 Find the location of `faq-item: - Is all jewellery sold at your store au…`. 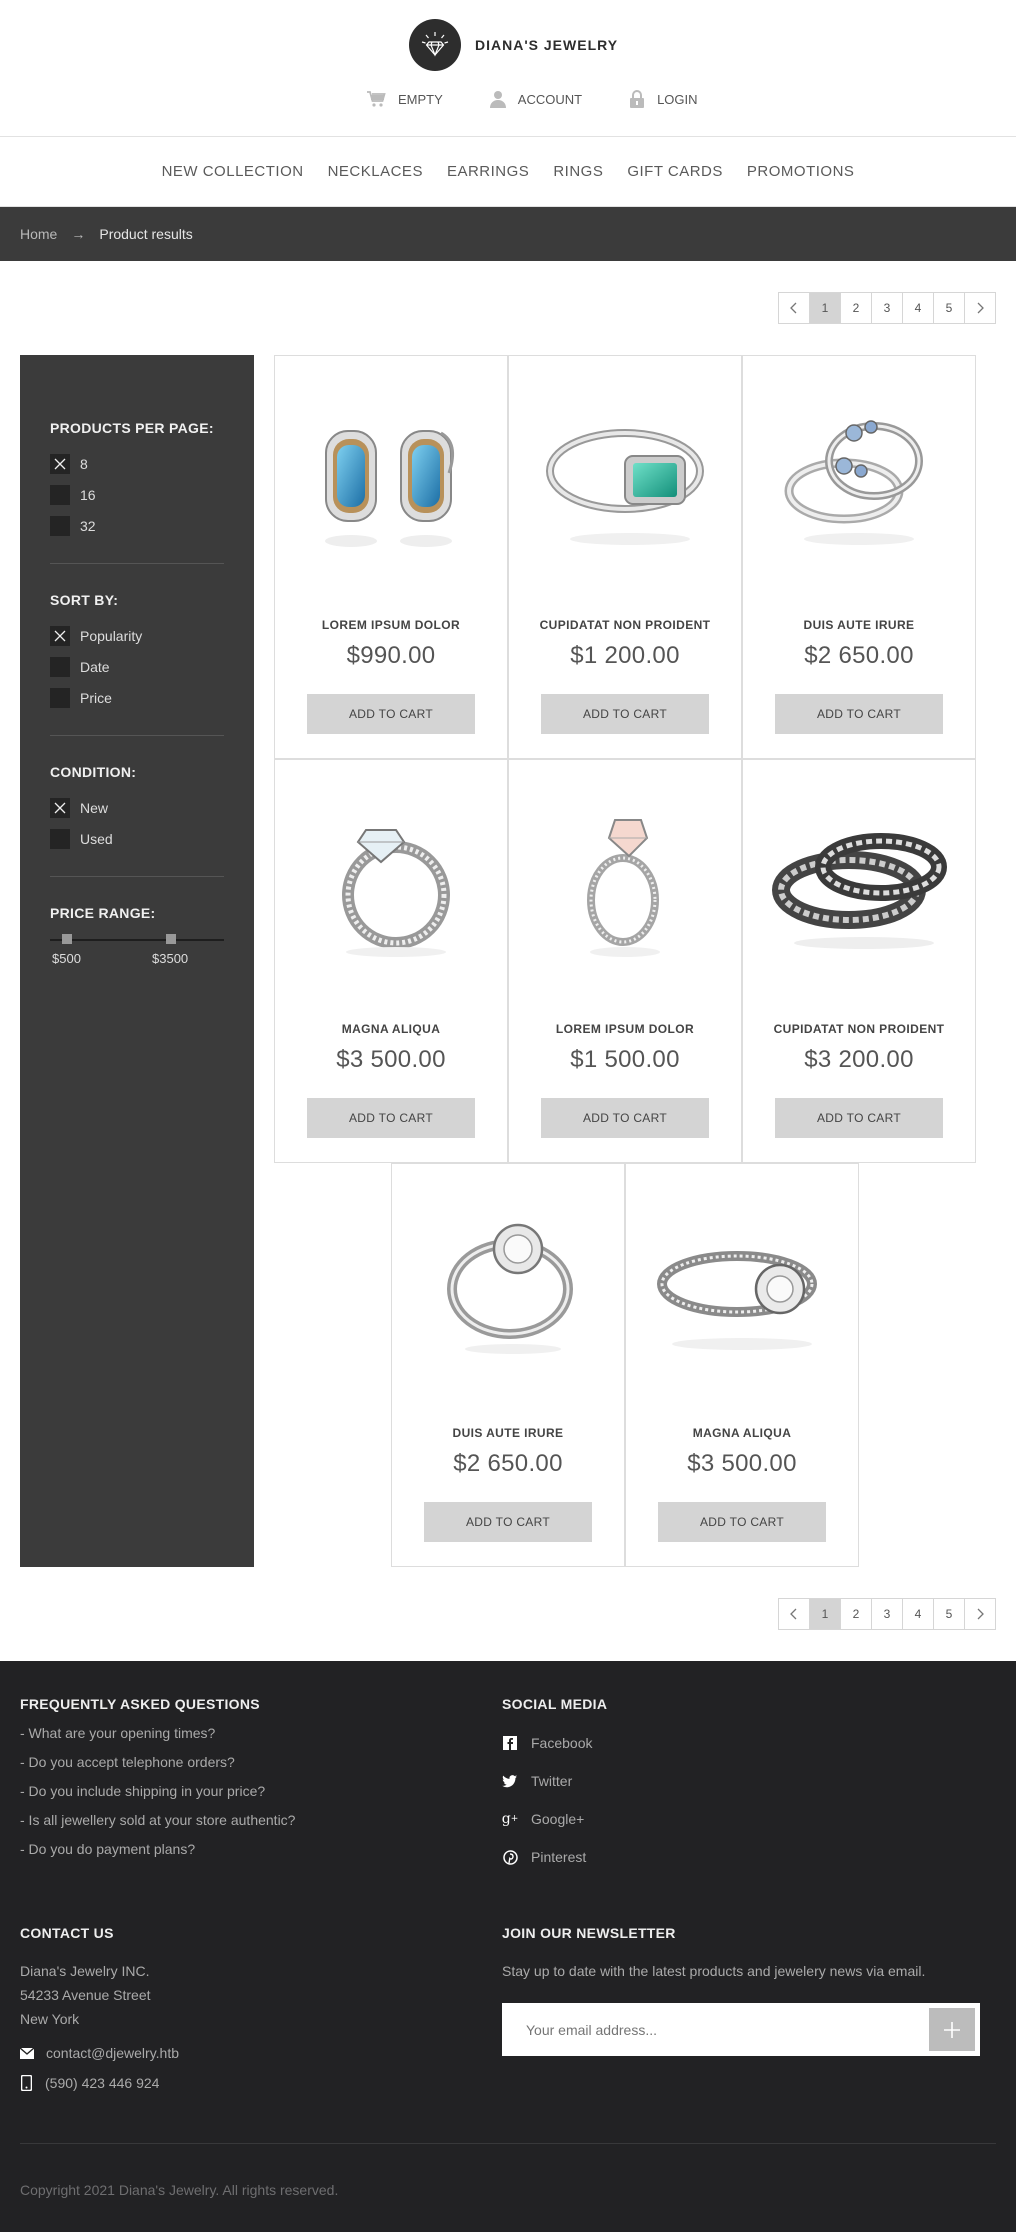

faq-item: - Is all jewellery sold at your store au… is located at coordinates (157, 1820).